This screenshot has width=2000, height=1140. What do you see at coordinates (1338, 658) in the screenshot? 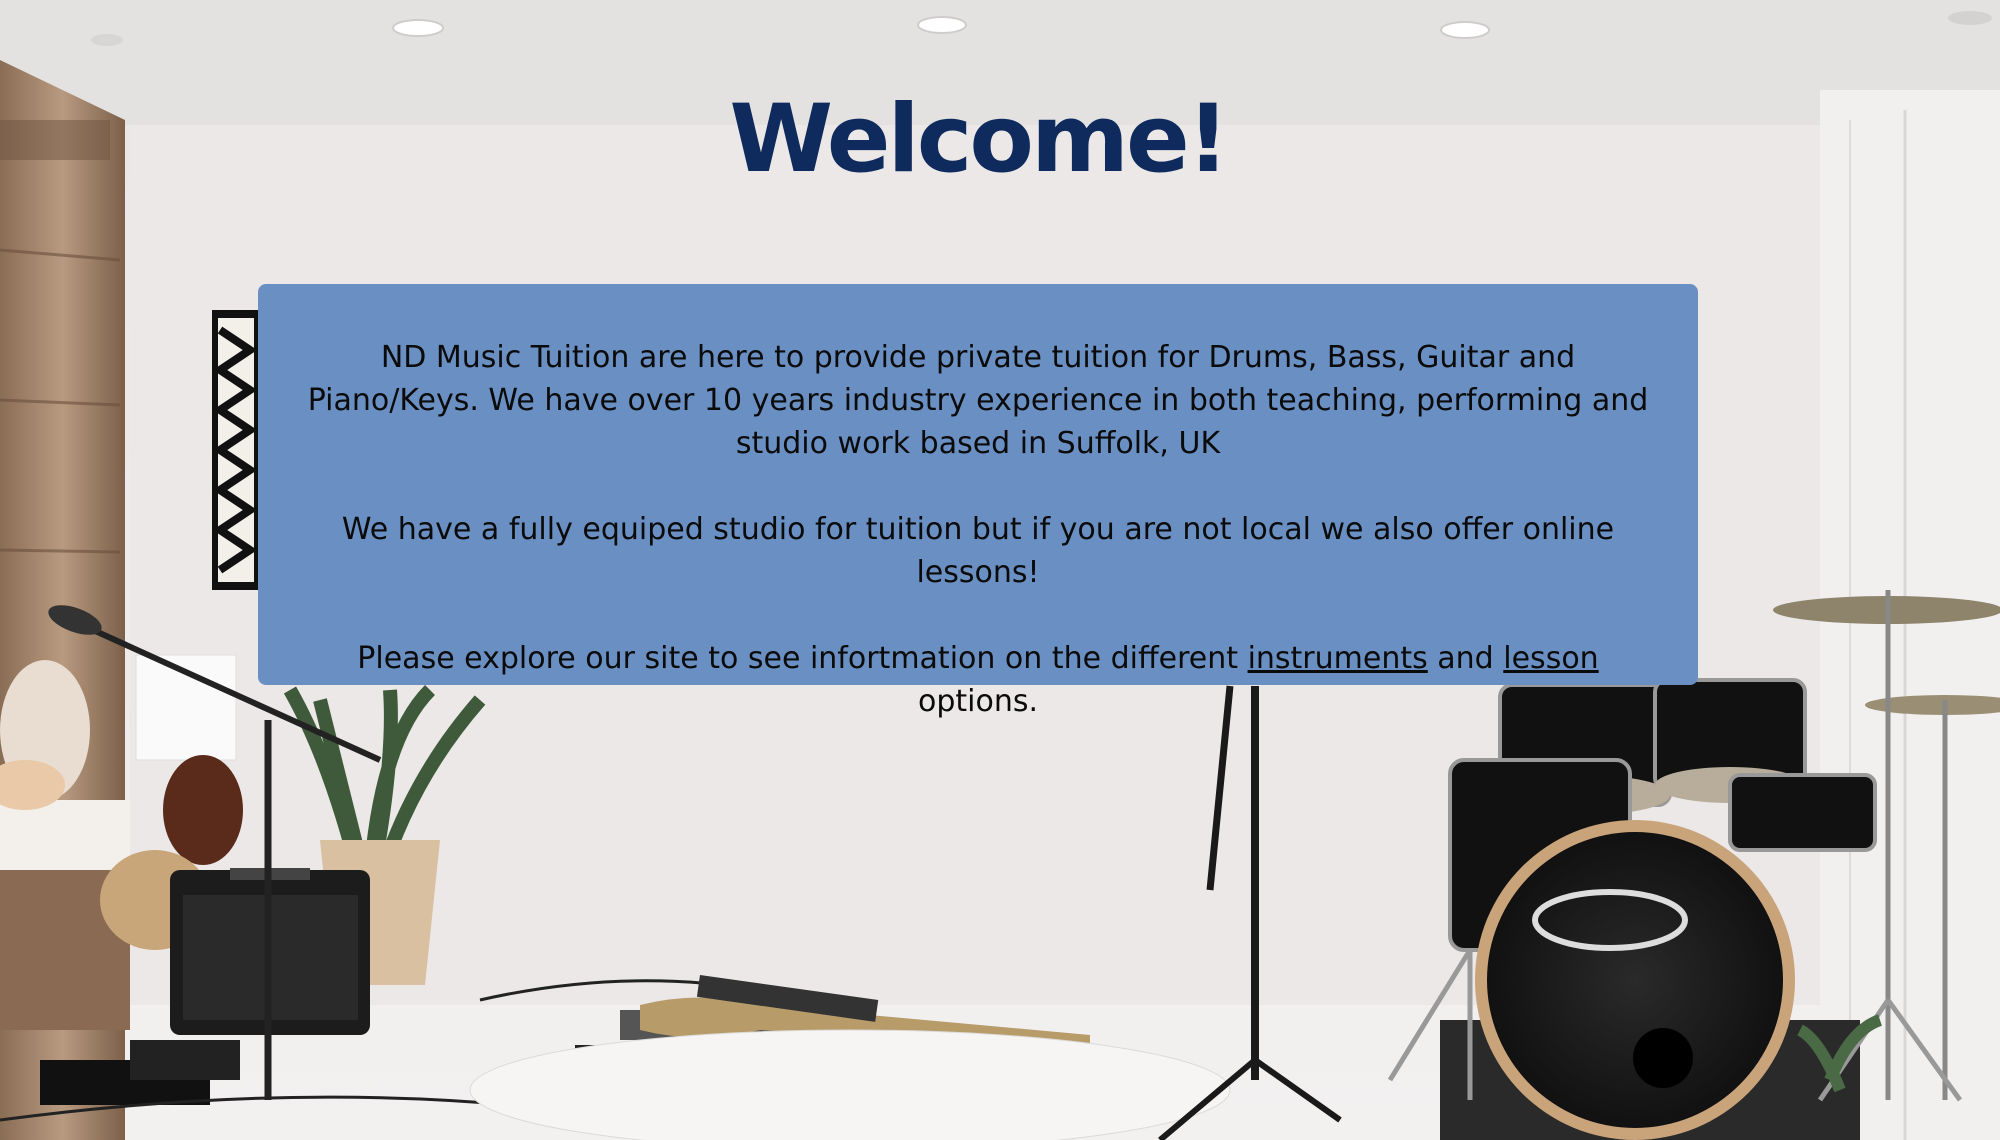
I see `instruments-link: instruments` at bounding box center [1338, 658].